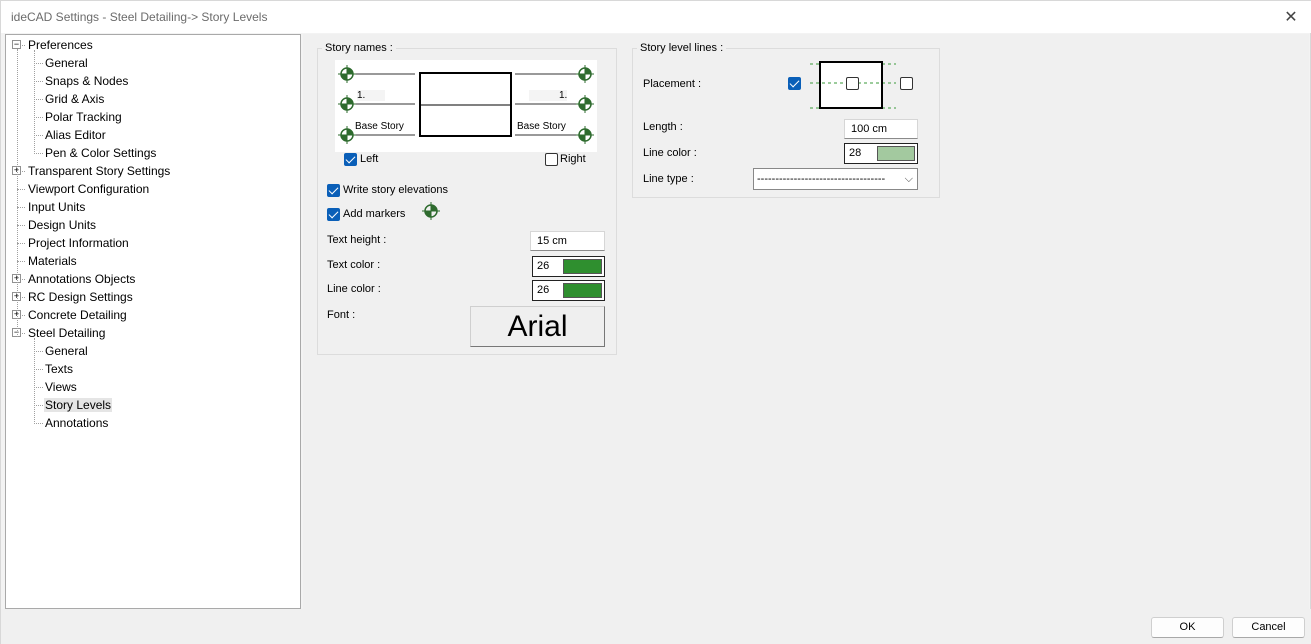 The width and height of the screenshot is (1311, 644). I want to click on placement-label: Placement :, so click(672, 84).